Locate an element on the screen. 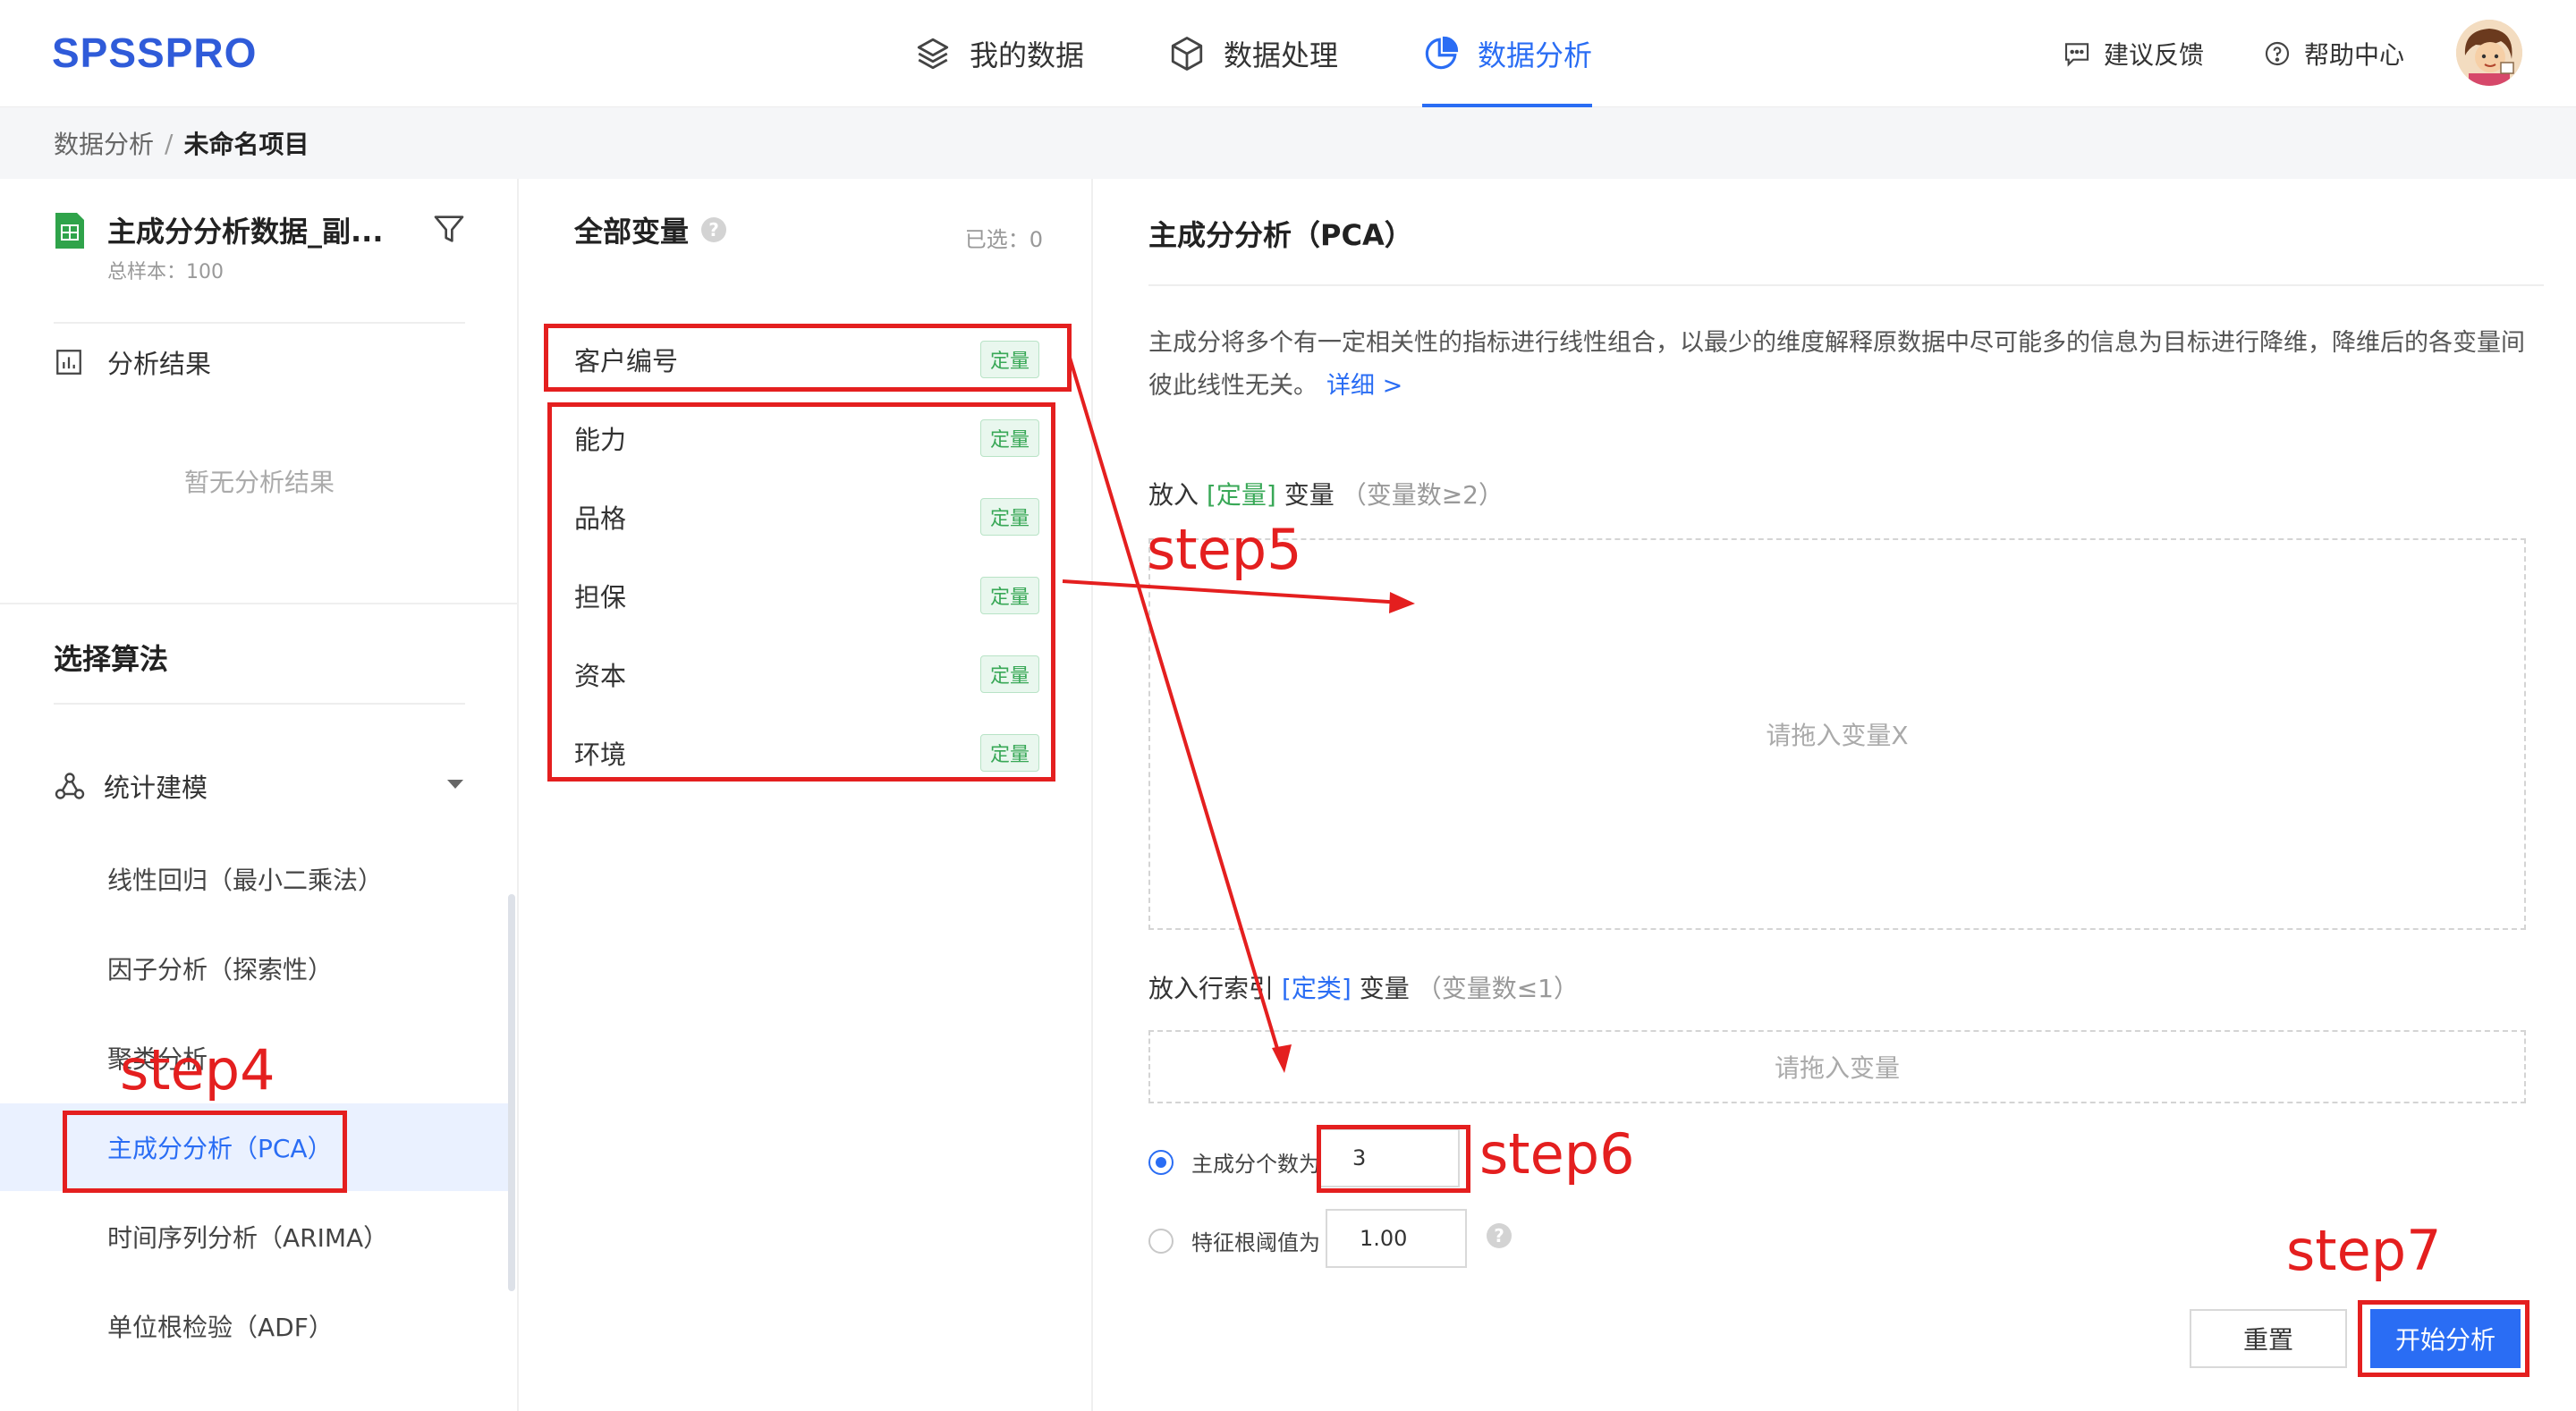 Image resolution: width=2576 pixels, height=1411 pixels. nav-data-analysis: 数据分析 is located at coordinates (1507, 54).